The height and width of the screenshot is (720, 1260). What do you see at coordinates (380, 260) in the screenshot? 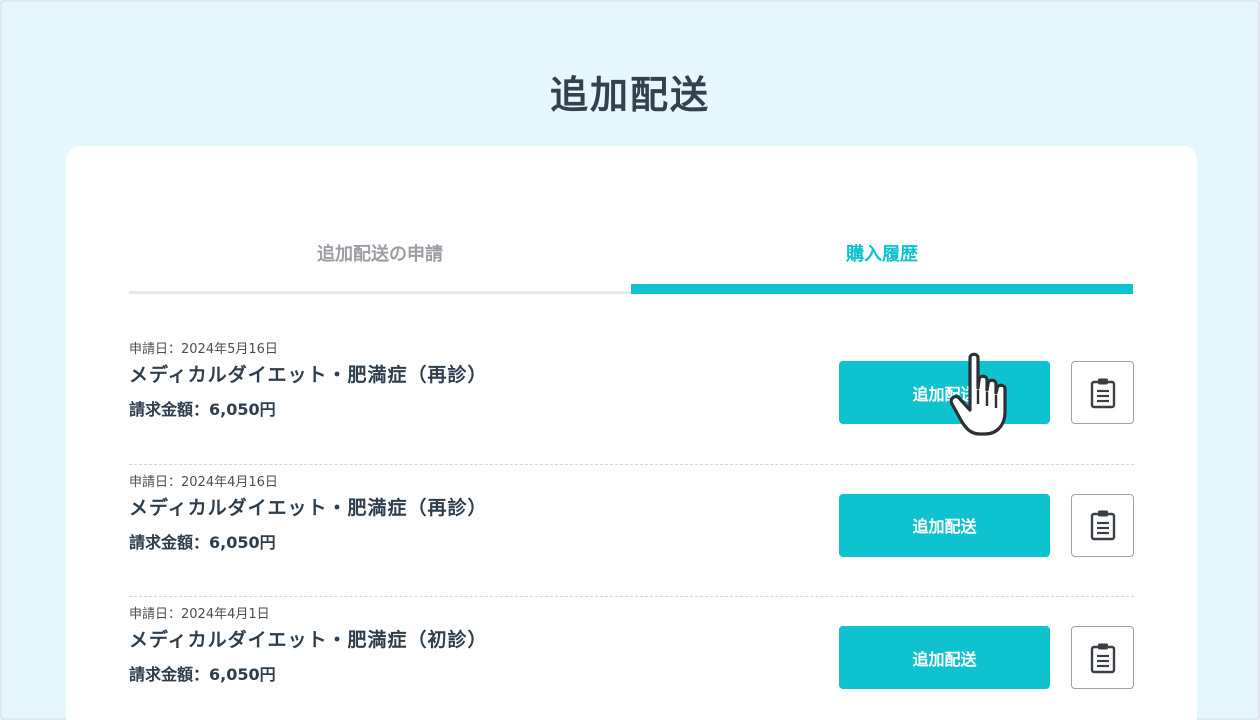
I see `tab-additional-delivery-request: 追加配送の申請` at bounding box center [380, 260].